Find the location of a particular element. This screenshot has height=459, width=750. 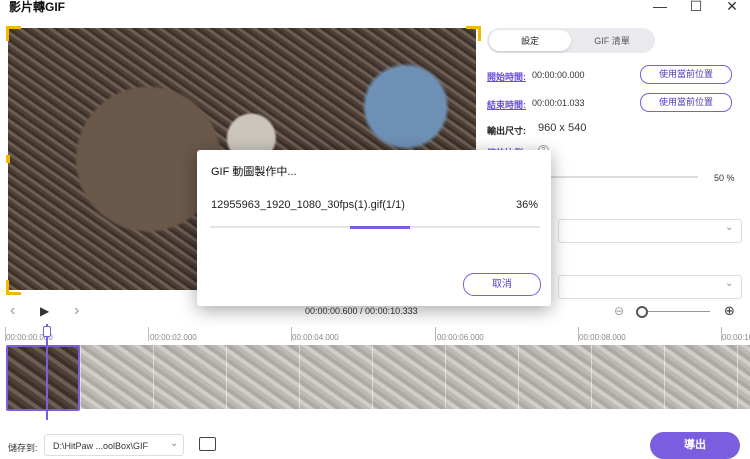

output-size-value: 960 x 540 is located at coordinates (562, 128).